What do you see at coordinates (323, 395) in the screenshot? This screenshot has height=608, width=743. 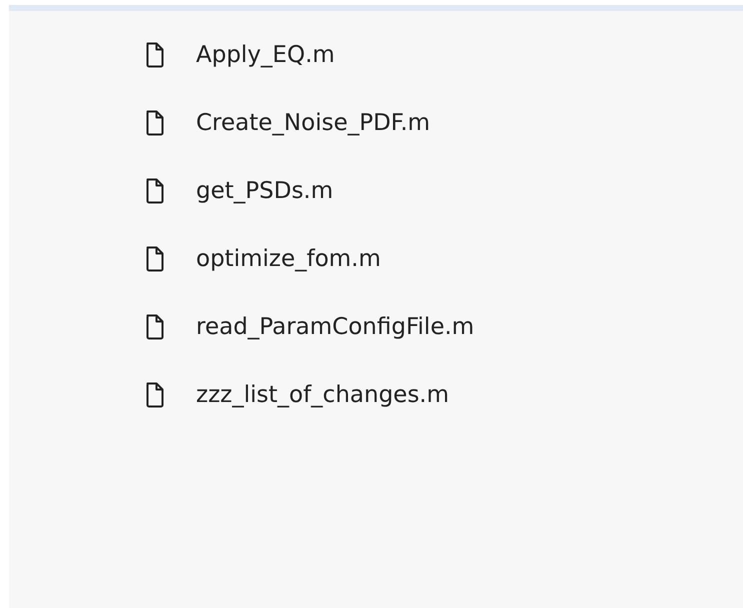 I see `file-link: zzz_list_of_changes.m` at bounding box center [323, 395].